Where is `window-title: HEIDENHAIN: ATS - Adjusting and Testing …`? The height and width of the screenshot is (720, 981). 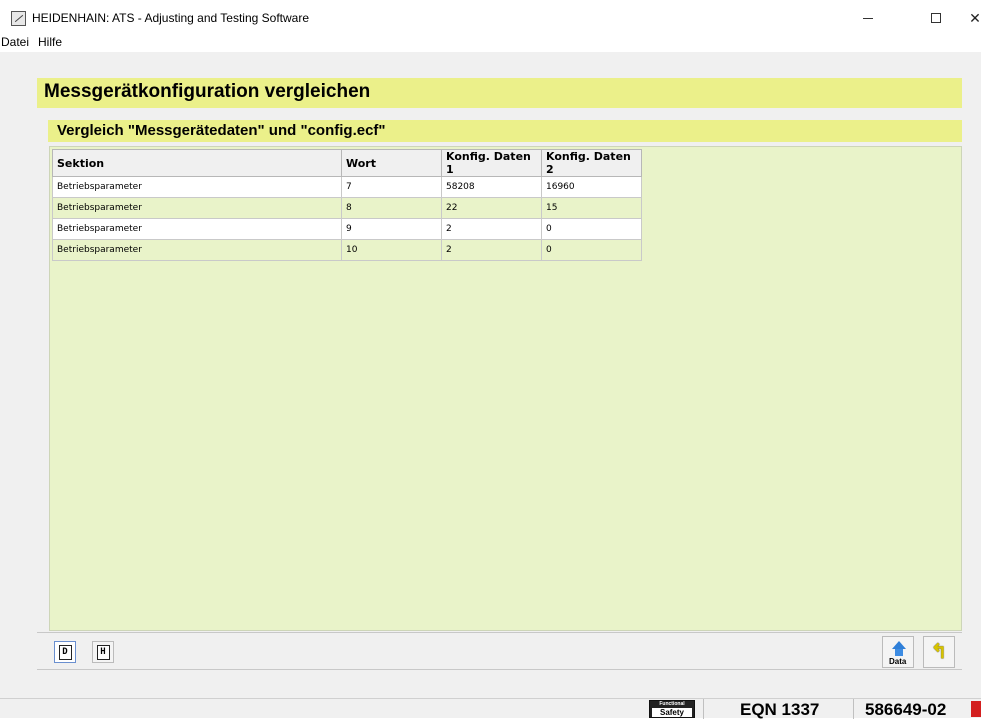
window-title: HEIDENHAIN: ATS - Adjusting and Testing … is located at coordinates (171, 18).